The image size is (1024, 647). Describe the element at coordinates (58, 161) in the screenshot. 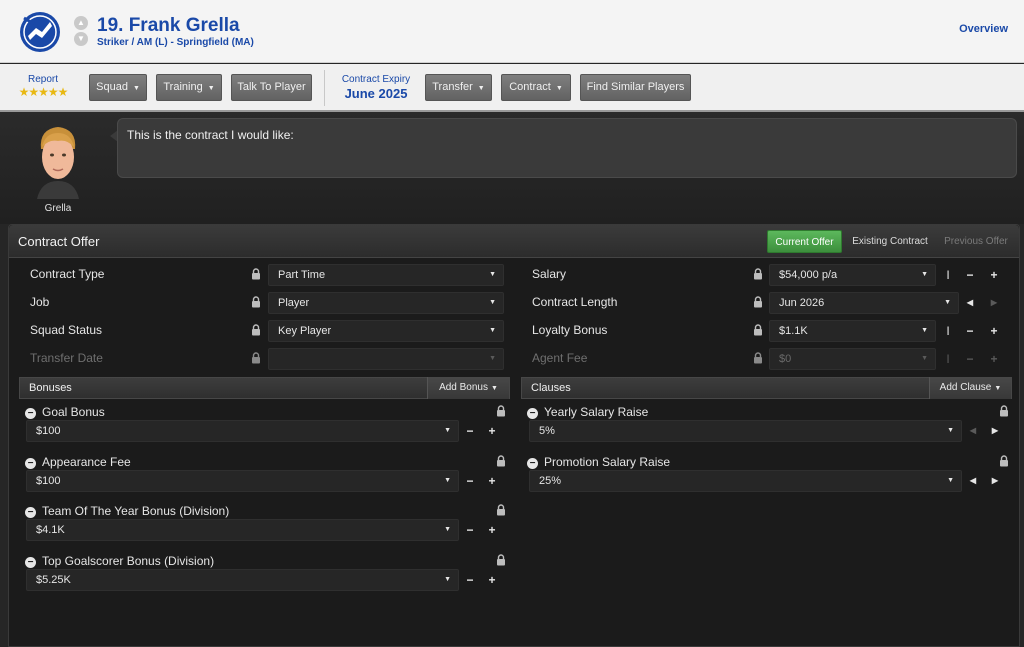

I see `player-avatar` at that location.